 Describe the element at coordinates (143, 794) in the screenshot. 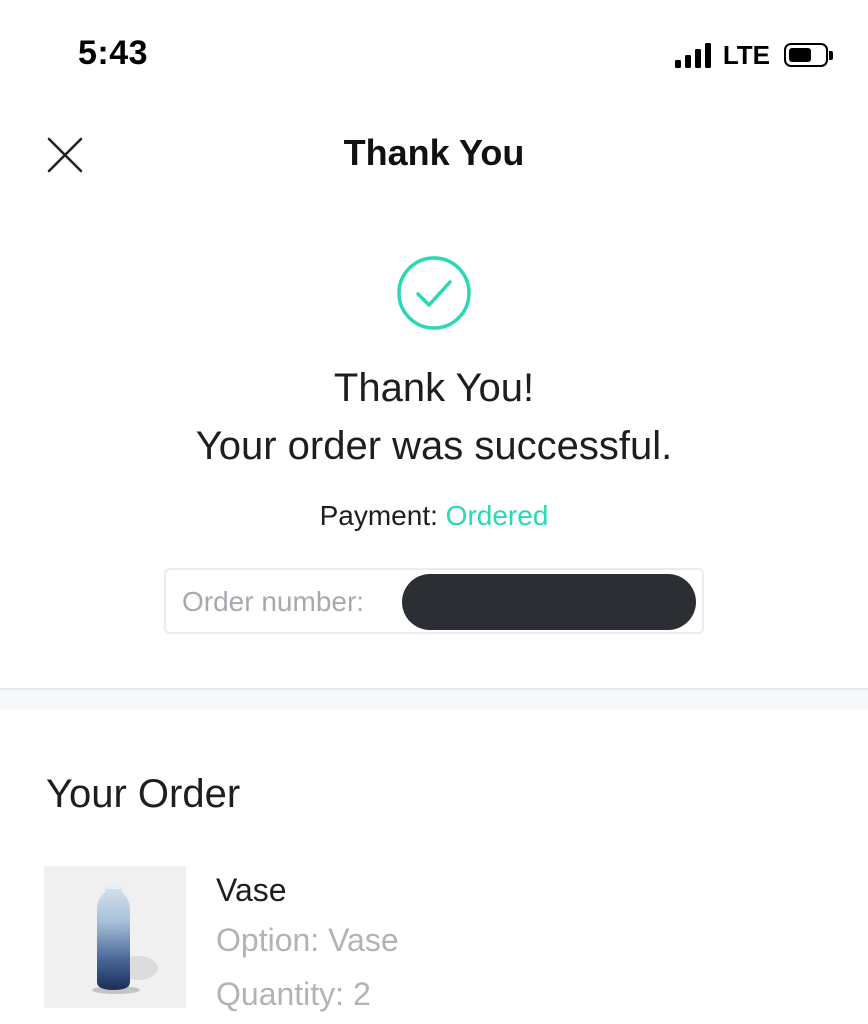

I see `your-order-heading: Your Order` at that location.